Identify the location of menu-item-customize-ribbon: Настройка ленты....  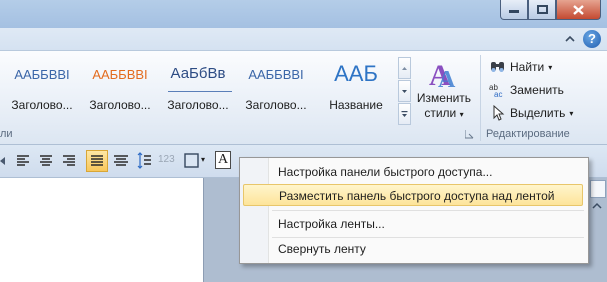
(413, 224).